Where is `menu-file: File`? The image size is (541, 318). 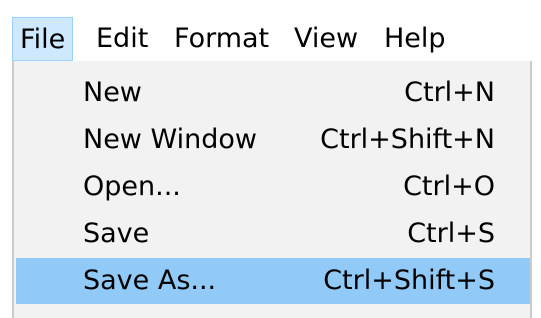
menu-file: File is located at coordinates (43, 39).